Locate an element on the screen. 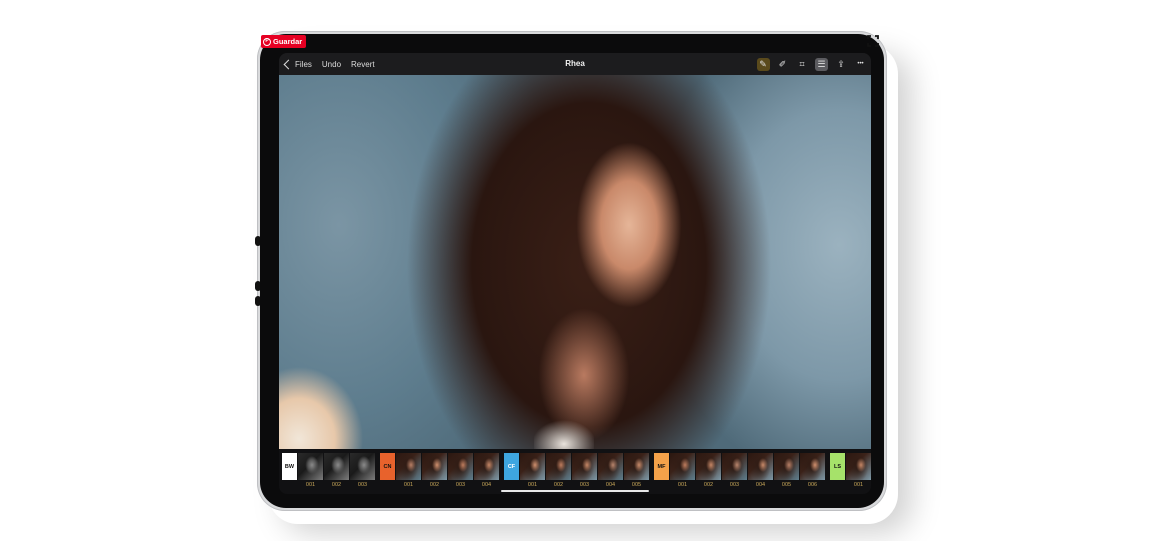  home-indicator is located at coordinates (575, 491).